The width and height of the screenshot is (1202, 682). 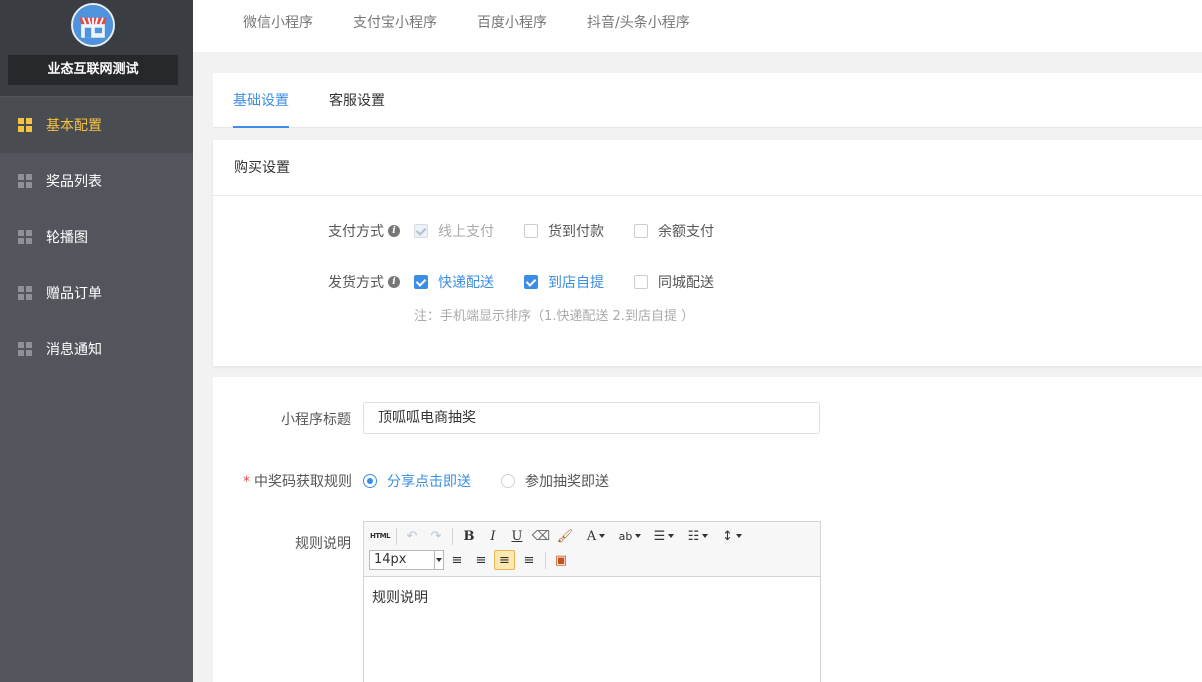 What do you see at coordinates (638, 23) in the screenshot?
I see `tab-douyin: 抖音/头条小程序` at bounding box center [638, 23].